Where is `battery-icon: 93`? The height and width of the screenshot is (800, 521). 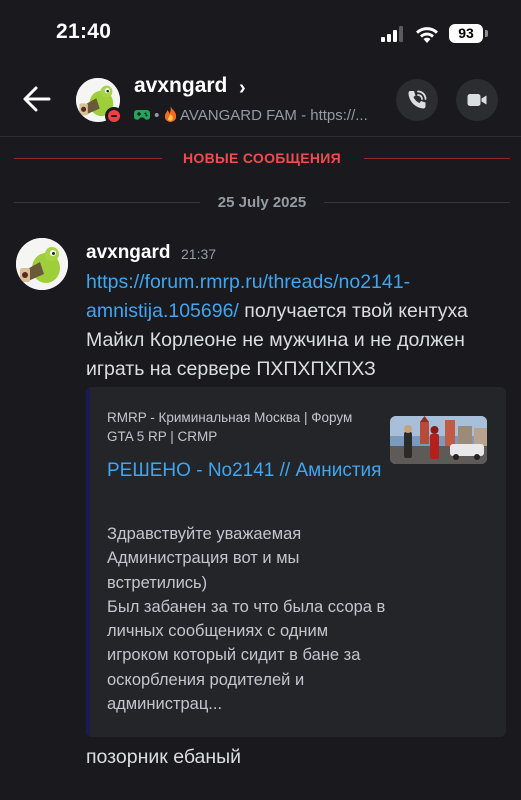 battery-icon: 93 is located at coordinates (466, 33).